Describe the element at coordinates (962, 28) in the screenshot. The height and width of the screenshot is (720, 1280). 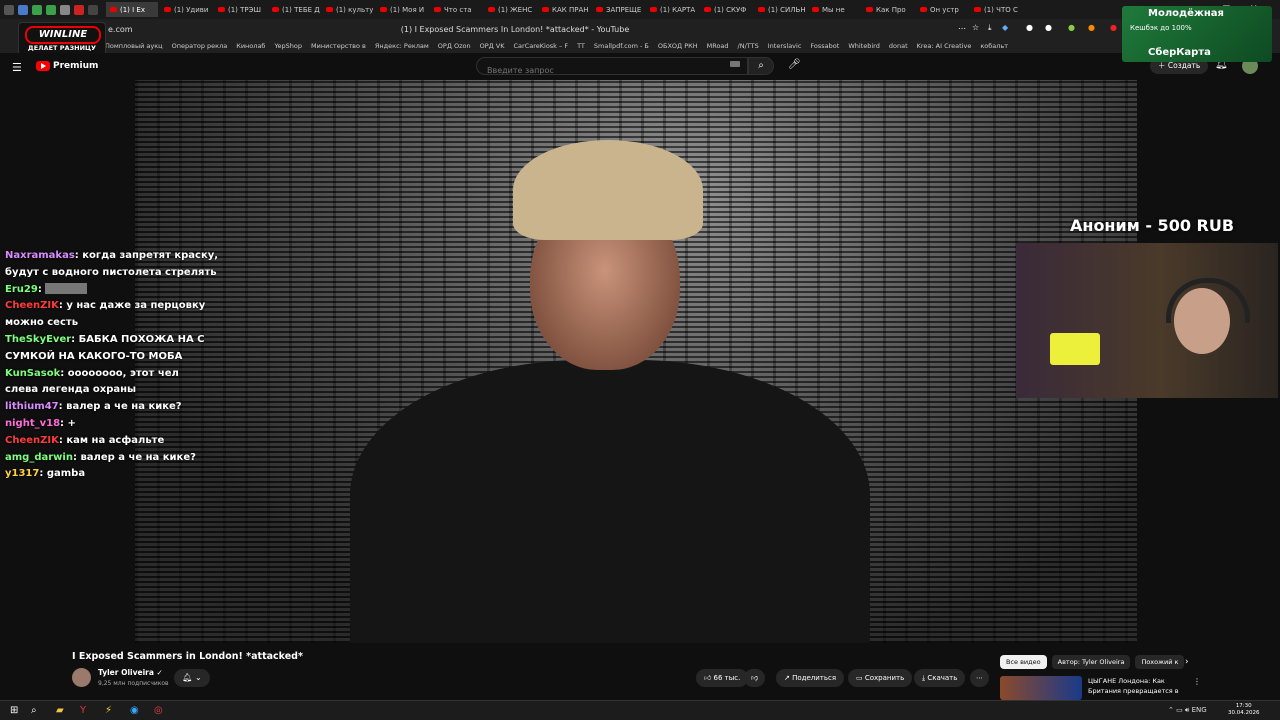
I see `more-icon: ⋯` at that location.